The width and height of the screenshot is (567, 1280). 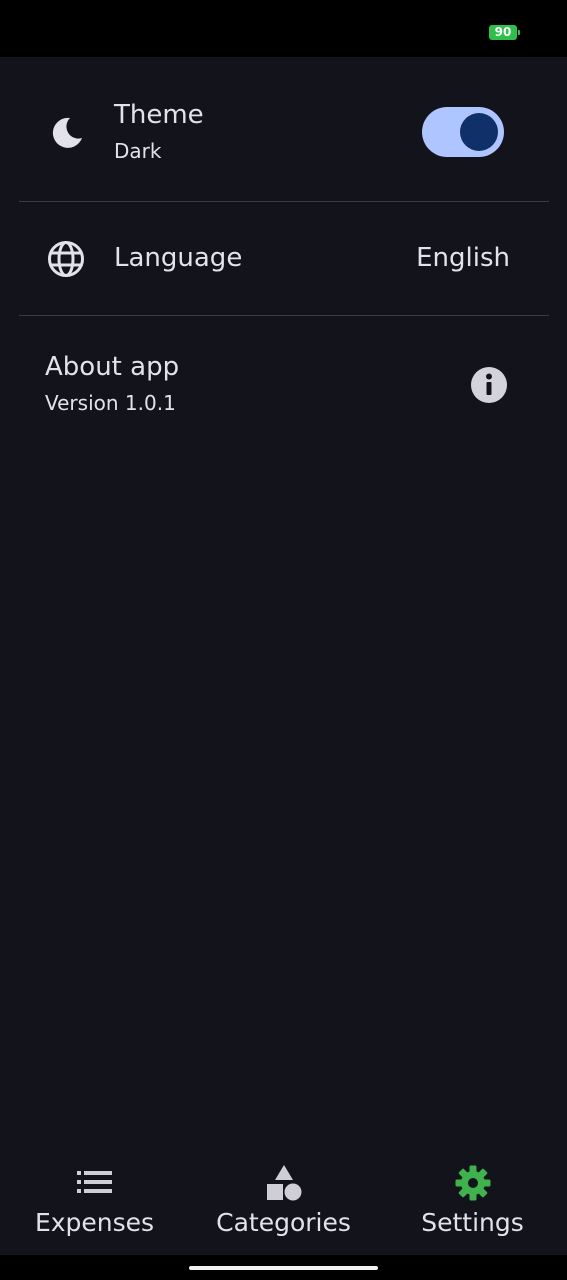 I want to click on nav-label-settings: Settings, so click(x=472, y=1222).